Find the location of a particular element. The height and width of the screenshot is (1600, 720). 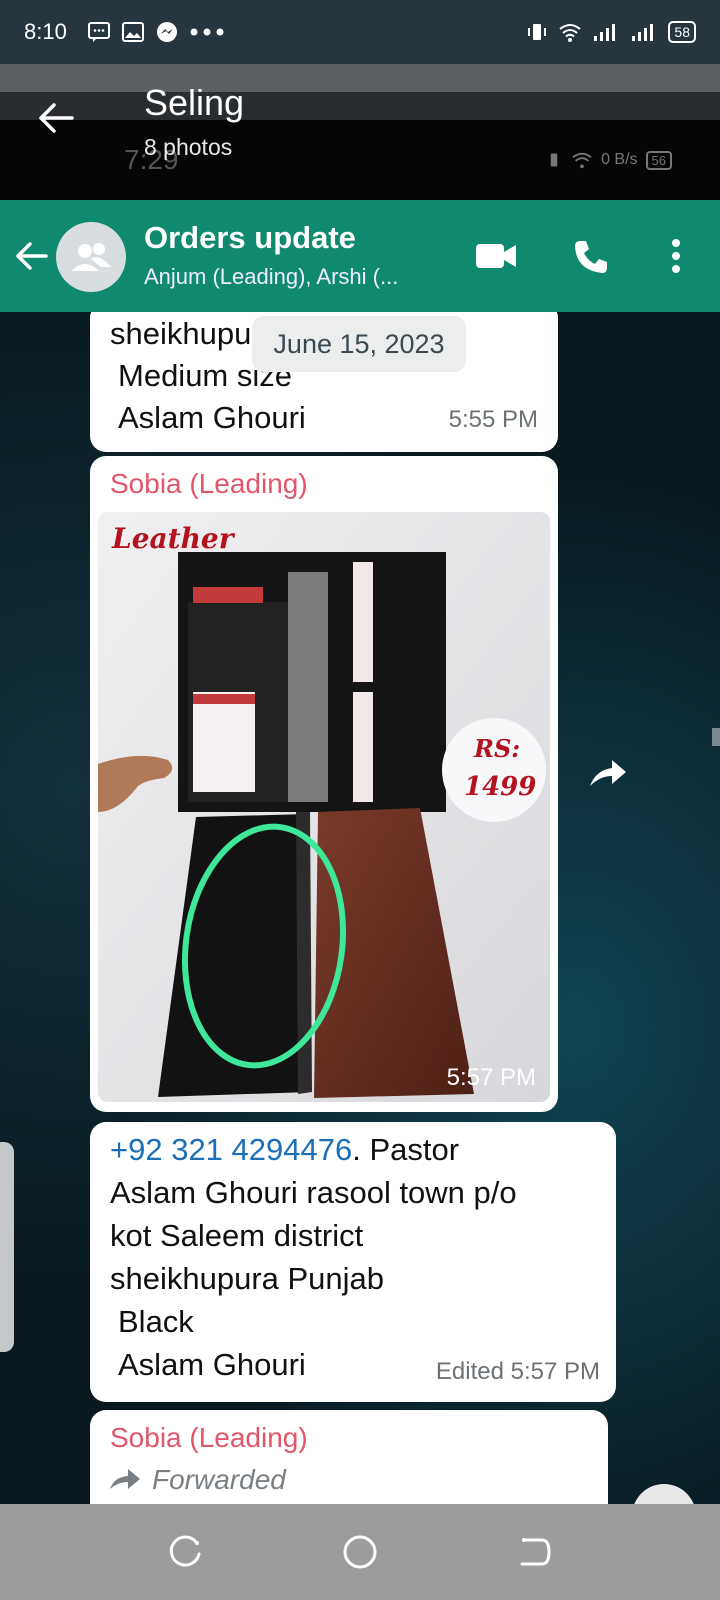

home-icon is located at coordinates (360, 1552).